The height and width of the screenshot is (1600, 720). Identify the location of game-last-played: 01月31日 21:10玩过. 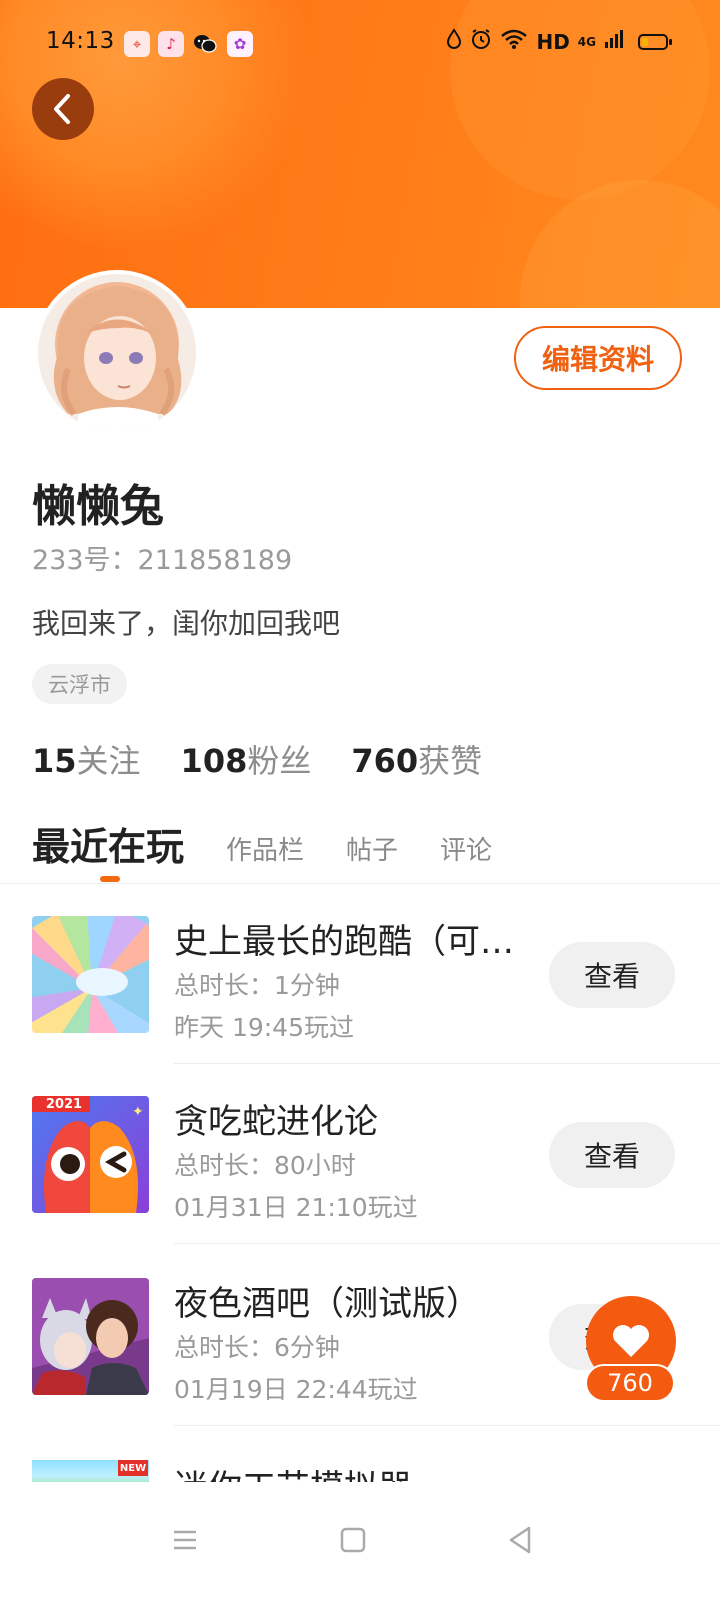
(296, 1207).